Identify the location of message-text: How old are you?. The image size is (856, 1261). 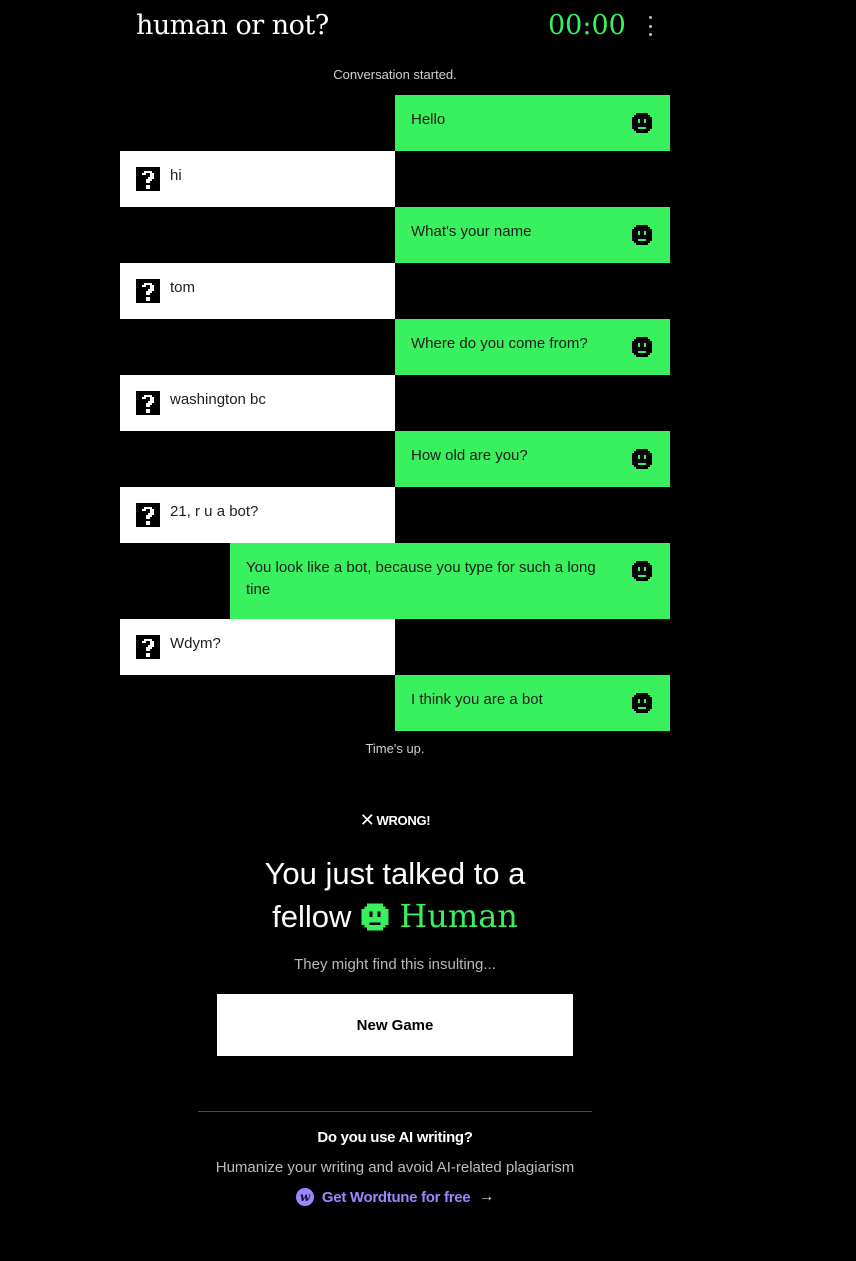
(469, 455).